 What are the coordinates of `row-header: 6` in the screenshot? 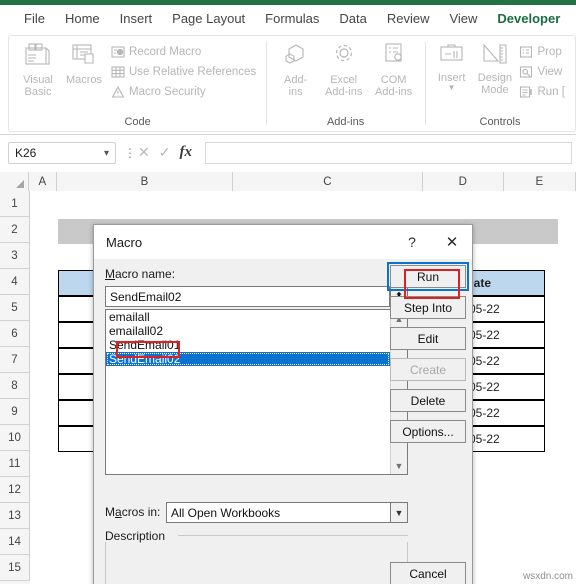 It's located at (15, 334).